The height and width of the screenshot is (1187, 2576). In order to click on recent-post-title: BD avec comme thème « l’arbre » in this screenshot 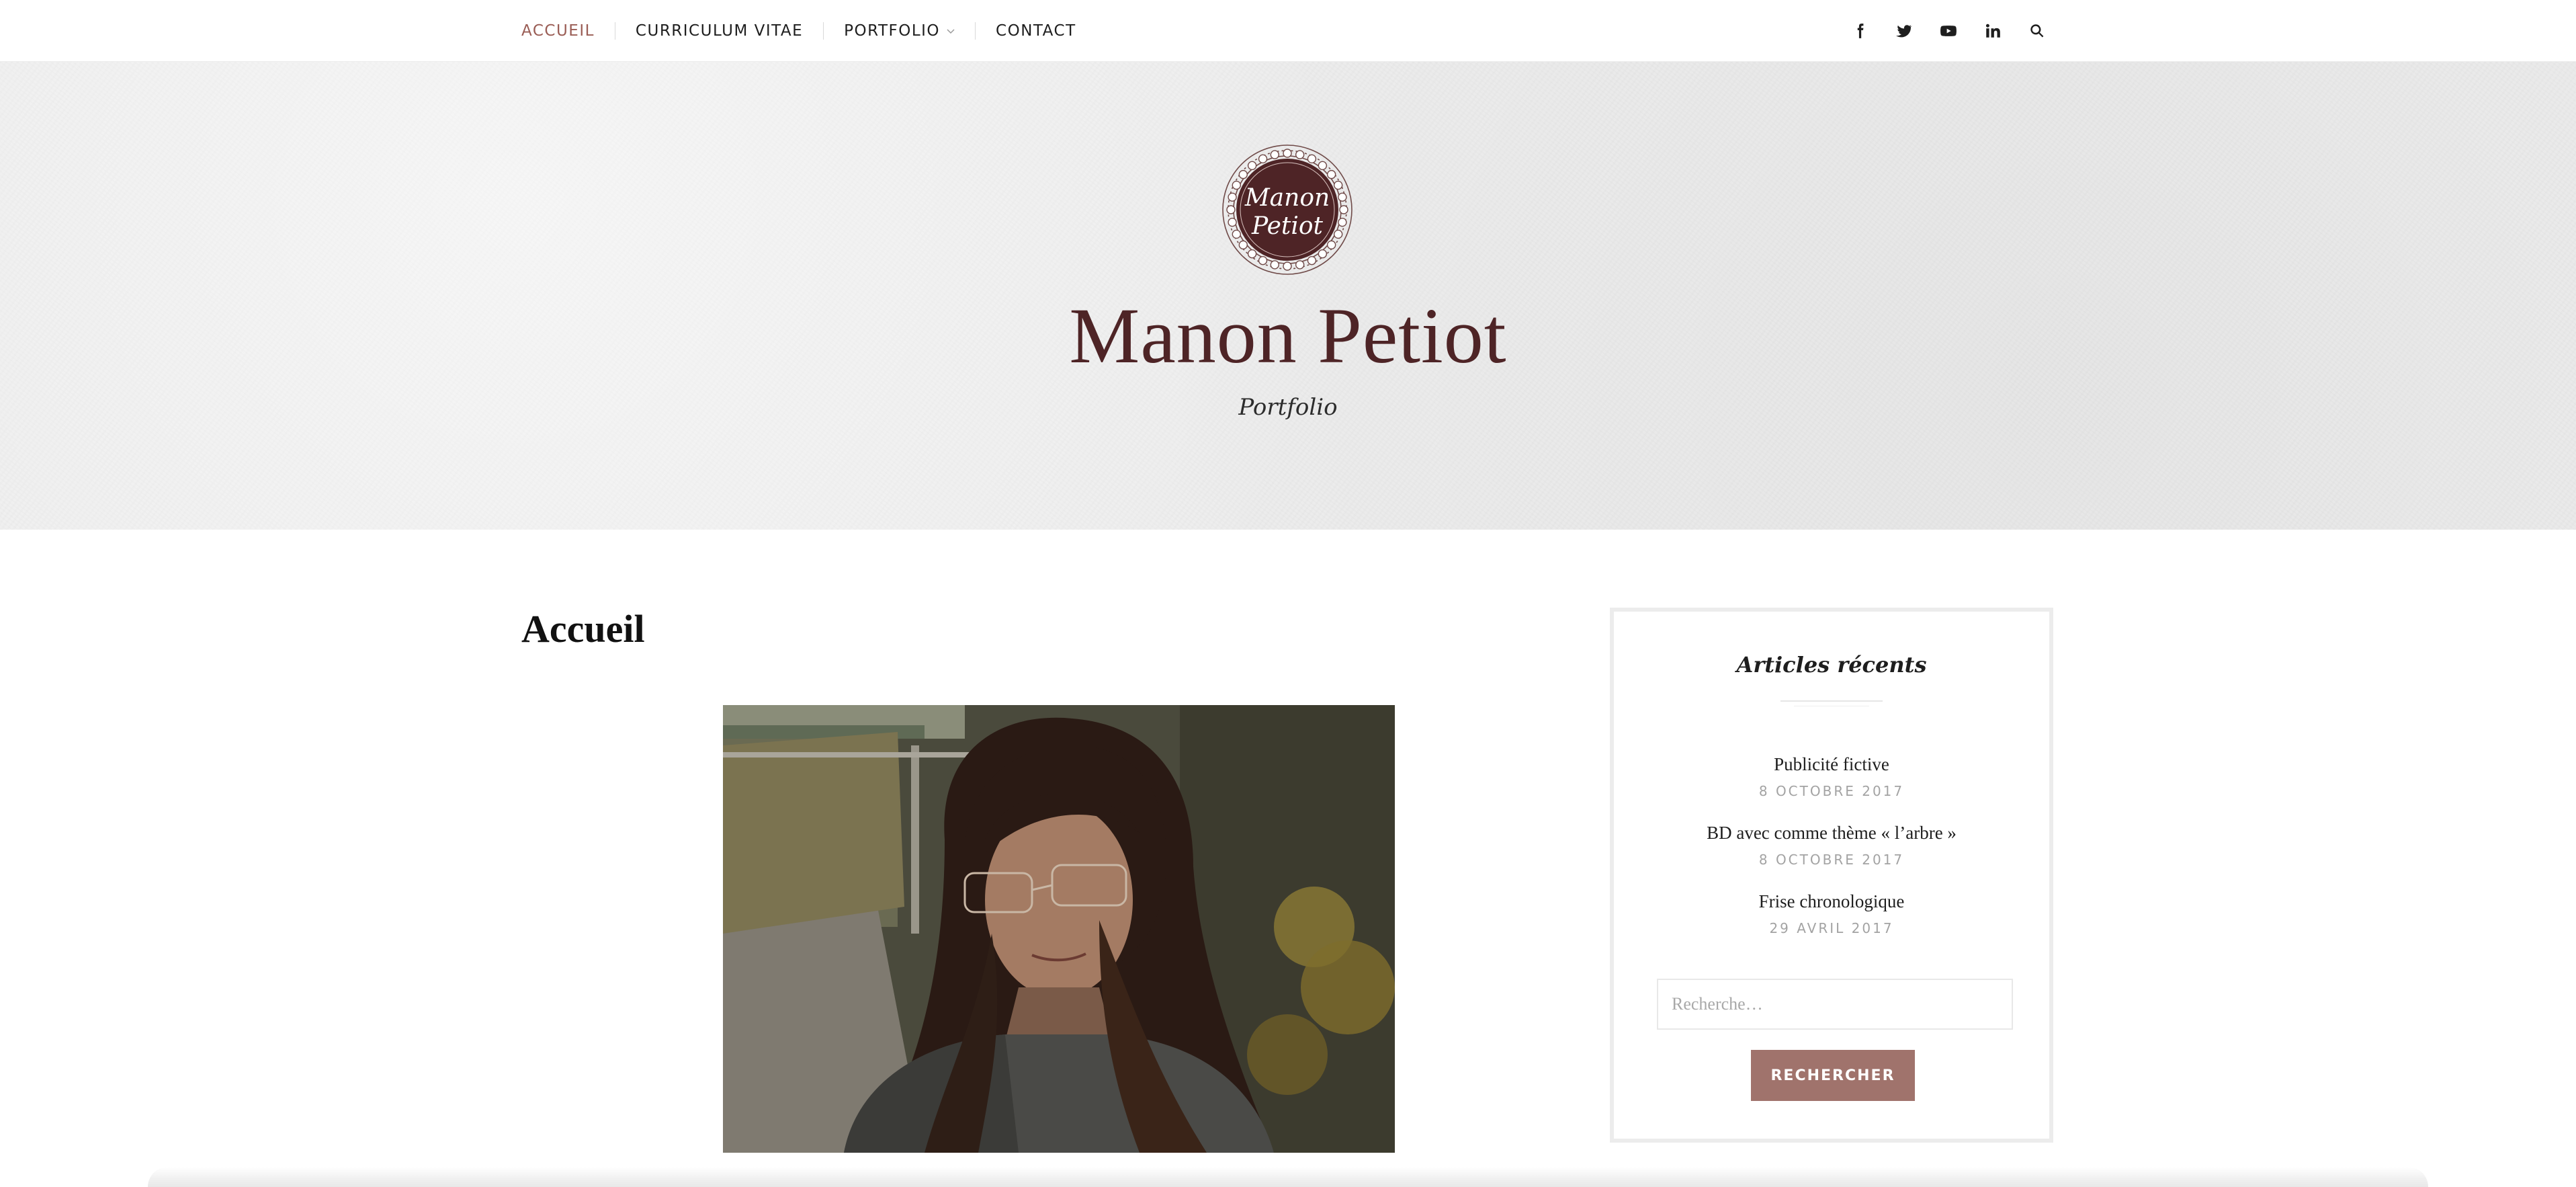, I will do `click(1831, 833)`.